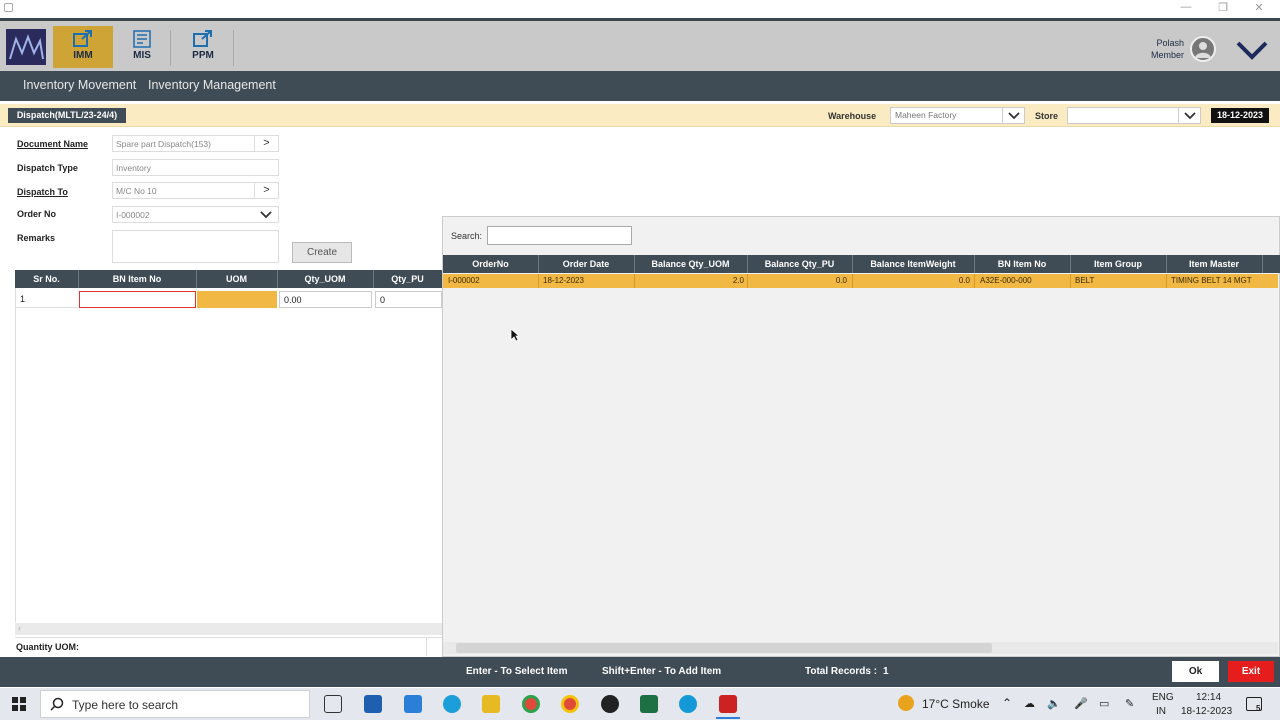  I want to click on window-titlebar: — ❐ ✕, so click(640, 9).